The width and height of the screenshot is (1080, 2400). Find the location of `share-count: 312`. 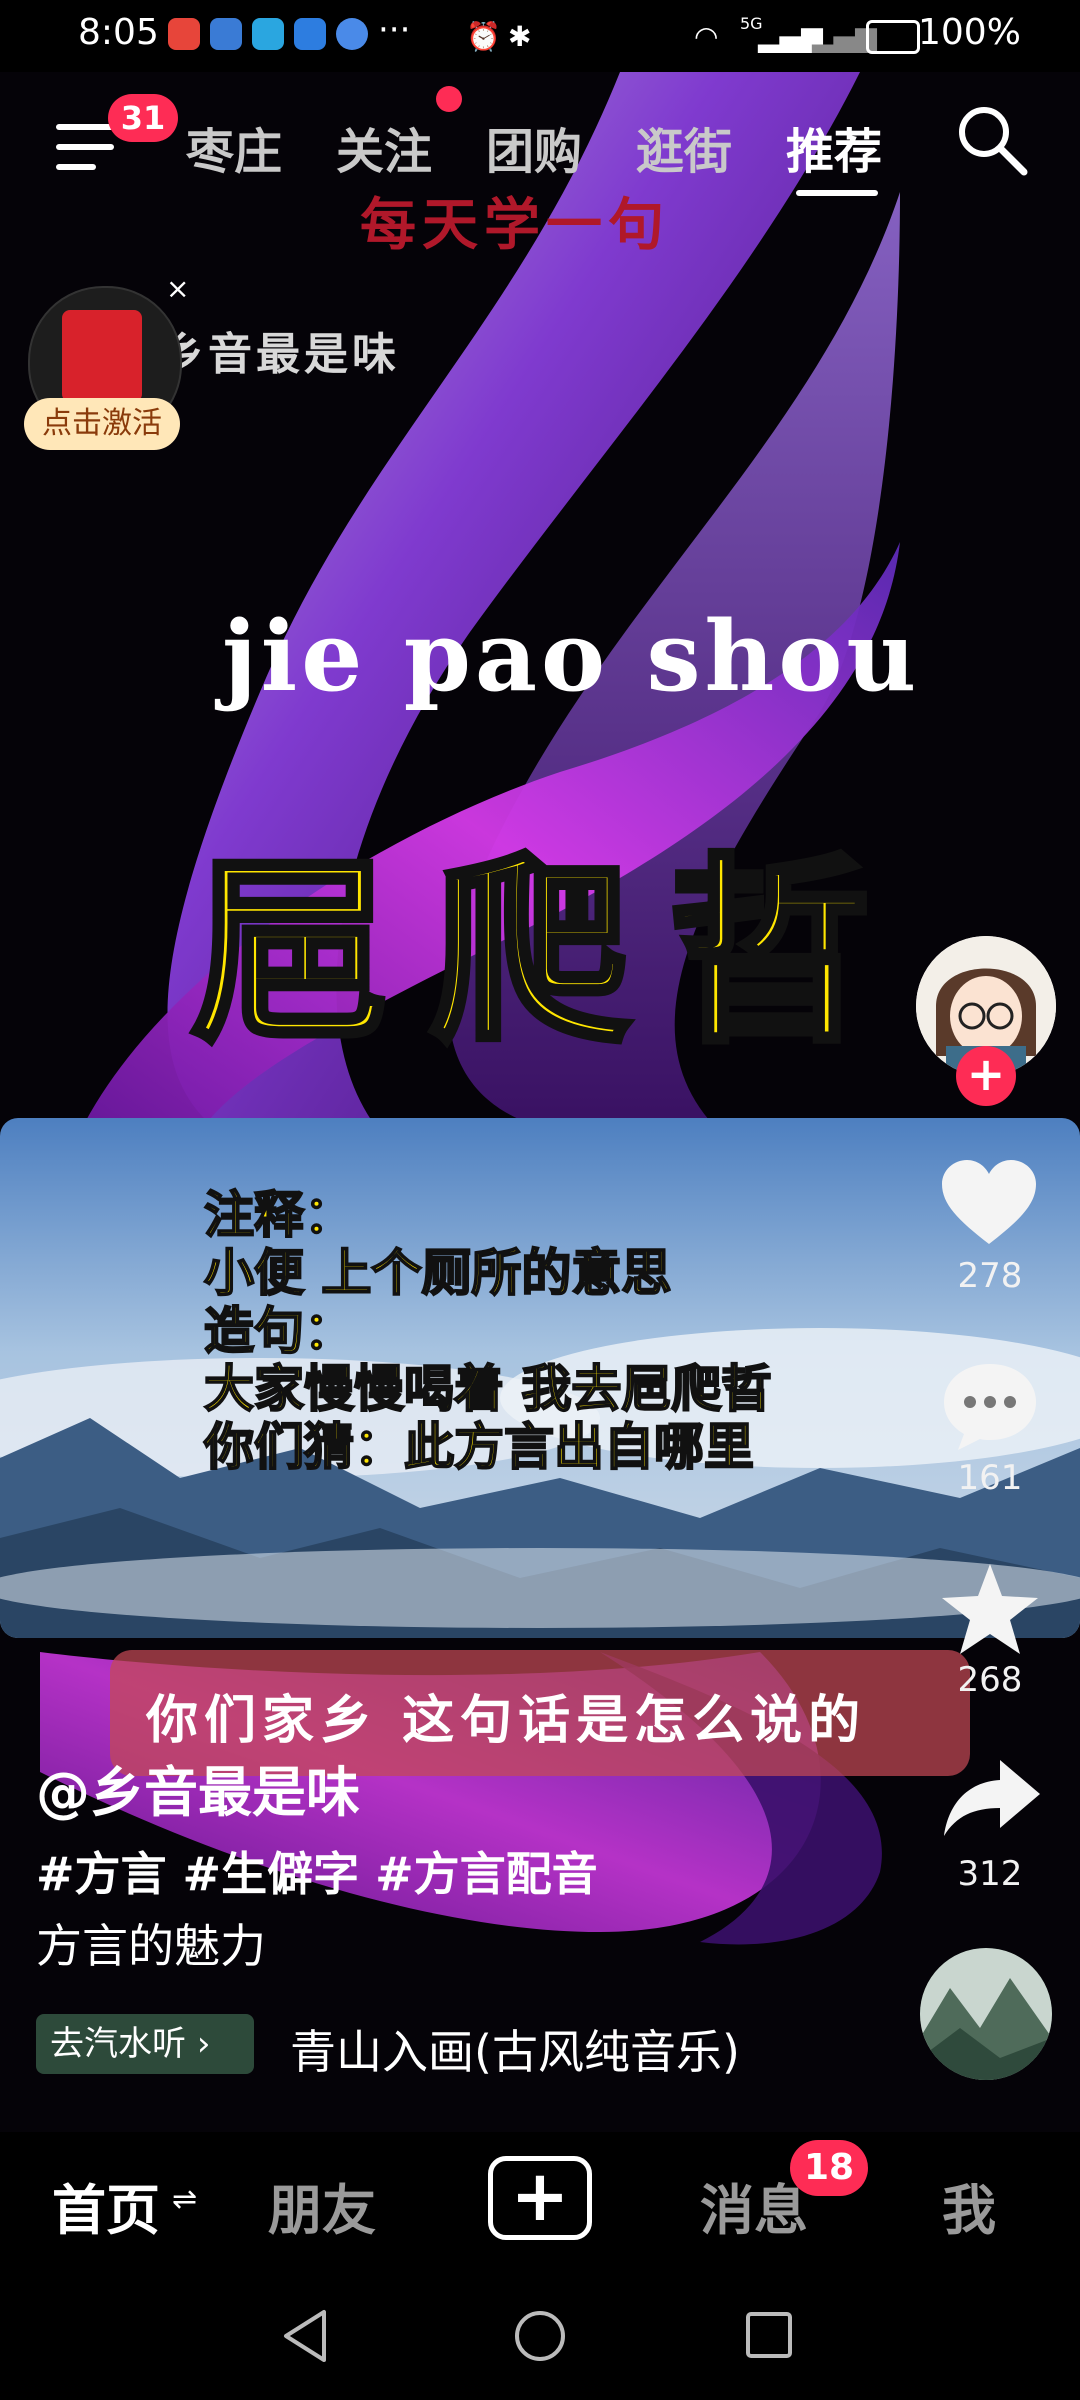

share-count: 312 is located at coordinates (990, 1874).